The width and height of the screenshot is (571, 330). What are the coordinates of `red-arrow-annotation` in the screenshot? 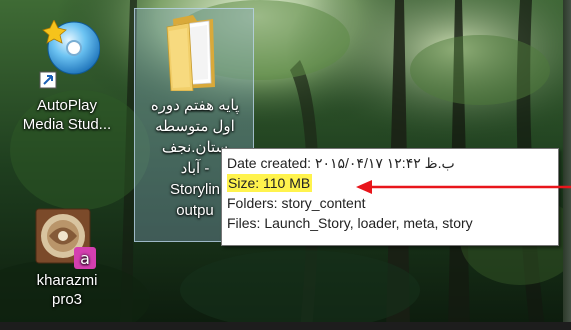 It's located at (463, 187).